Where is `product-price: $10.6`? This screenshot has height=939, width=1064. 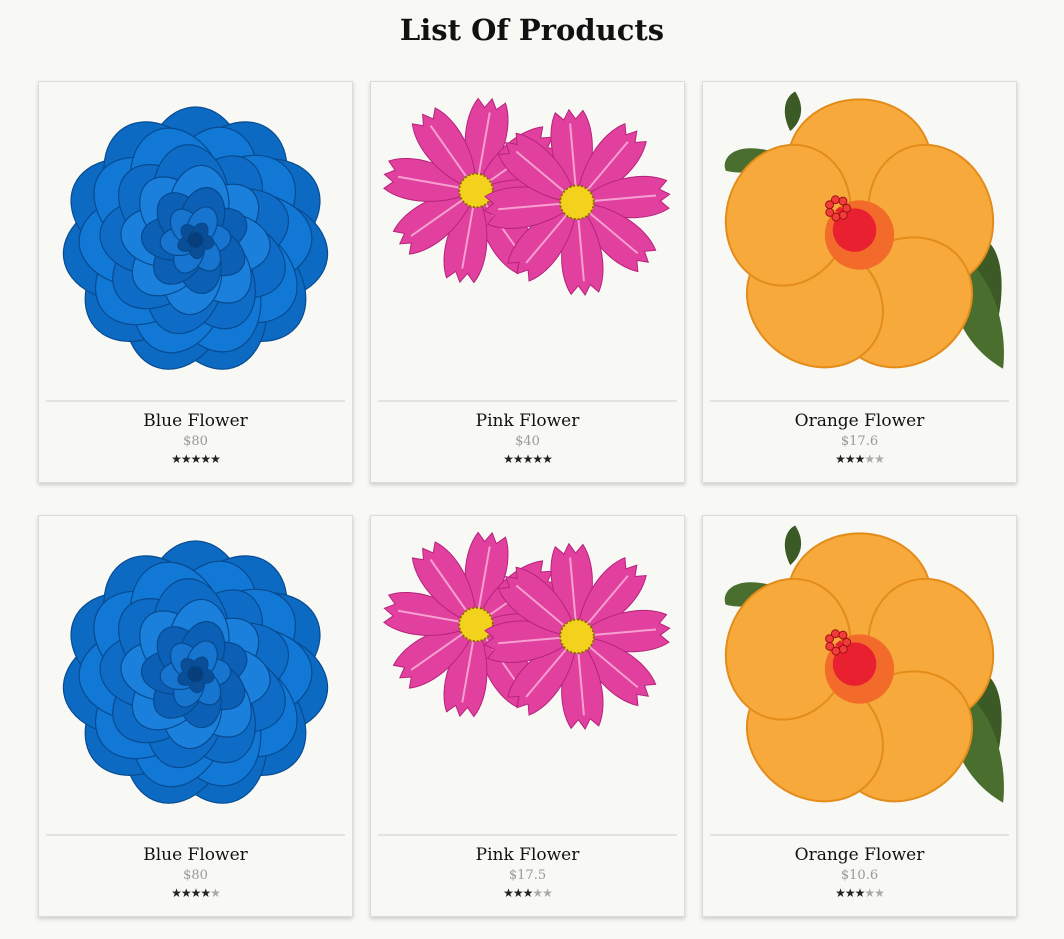
product-price: $10.6 is located at coordinates (859, 875).